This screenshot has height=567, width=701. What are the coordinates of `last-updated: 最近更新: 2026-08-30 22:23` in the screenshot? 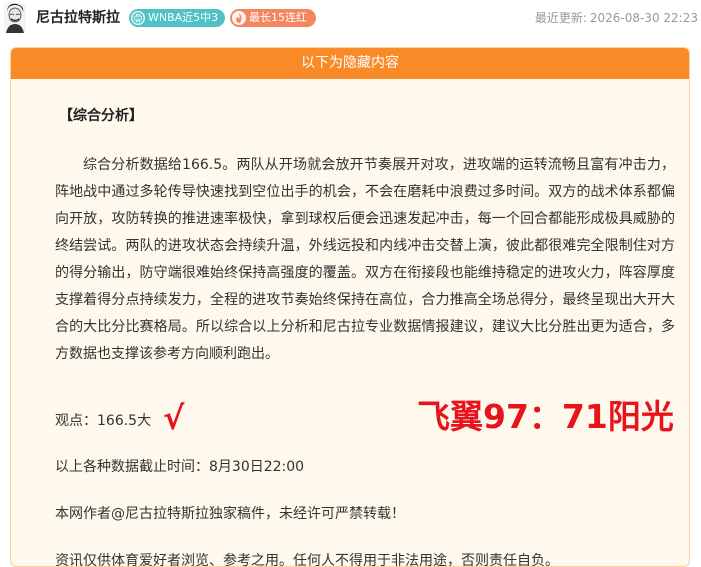 It's located at (616, 18).